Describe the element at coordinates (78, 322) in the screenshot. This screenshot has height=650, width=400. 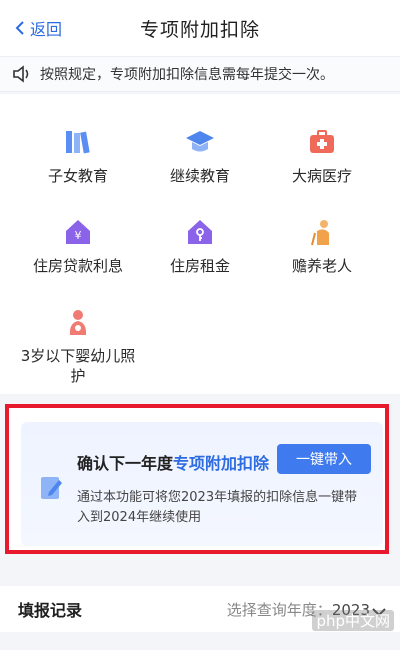
I see `mother-baby-icon` at that location.